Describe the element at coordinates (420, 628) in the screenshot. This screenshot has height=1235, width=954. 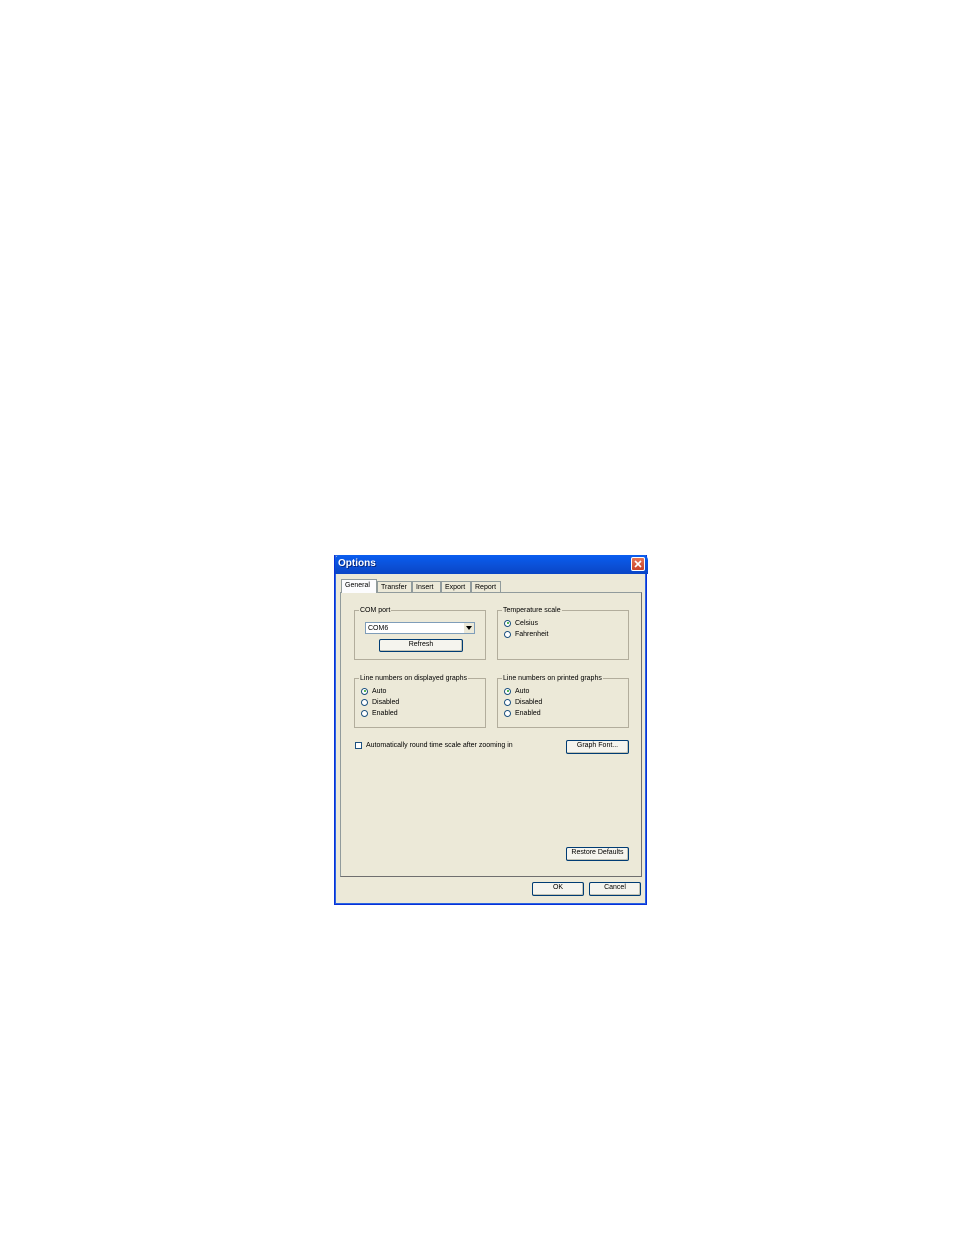
I see `com-port-select: COM6` at that location.